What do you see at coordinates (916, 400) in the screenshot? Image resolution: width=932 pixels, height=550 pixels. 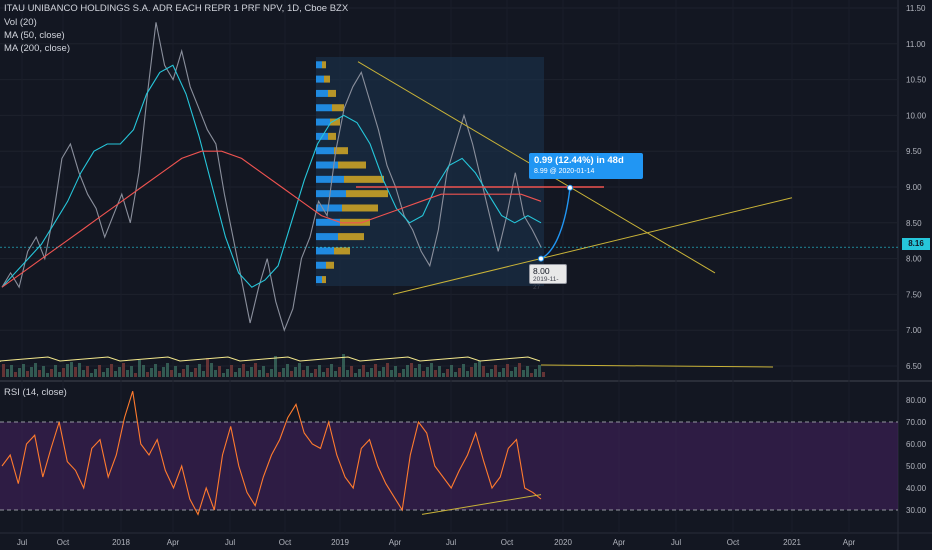 I see `rsi-tick-label: 80.00` at bounding box center [916, 400].